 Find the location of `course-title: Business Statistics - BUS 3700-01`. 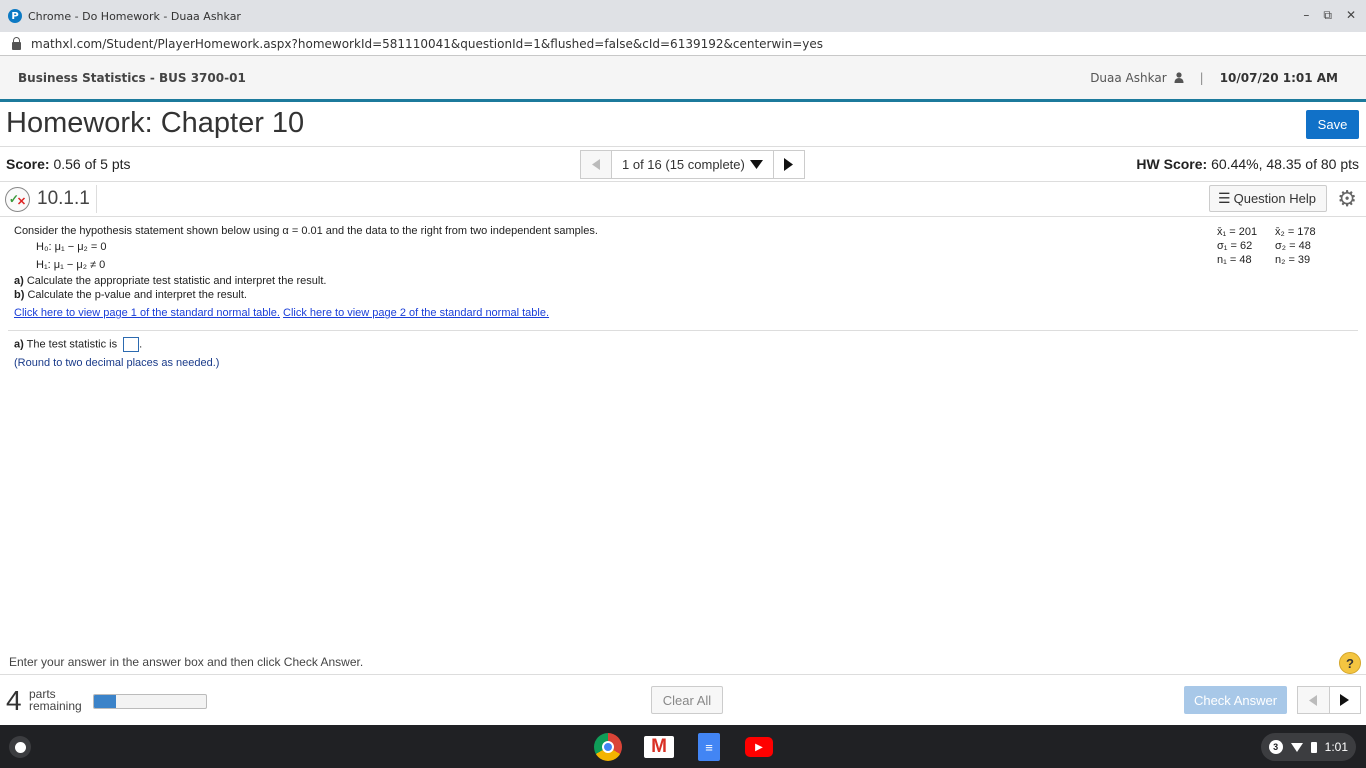

course-title: Business Statistics - BUS 3700-01 is located at coordinates (132, 77).